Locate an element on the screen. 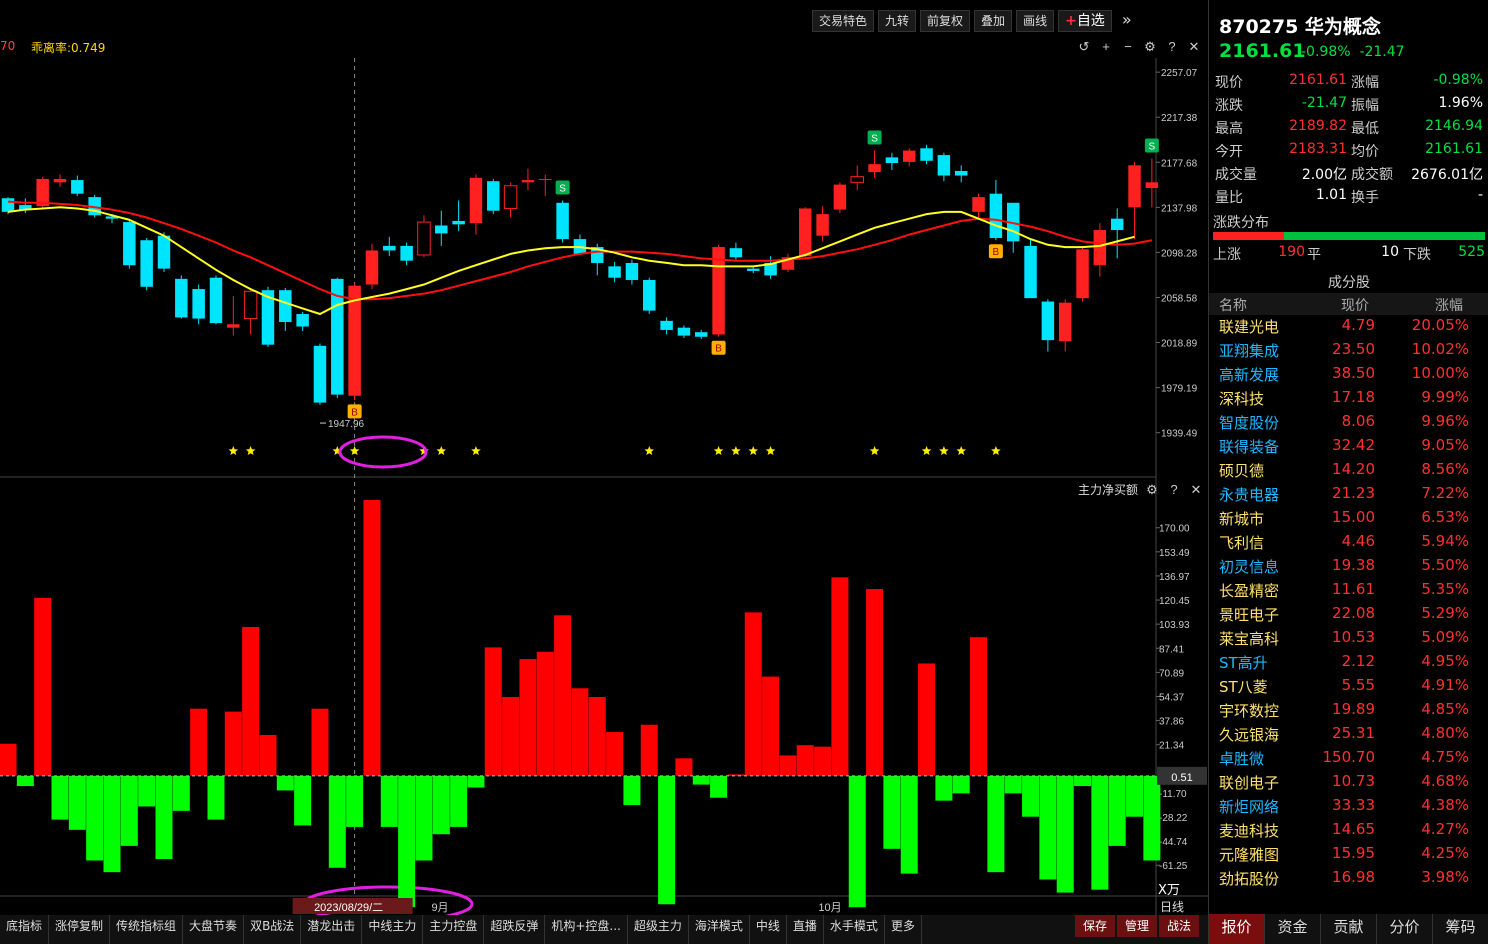  quote-label: 涨幅 is located at coordinates (1365, 83).